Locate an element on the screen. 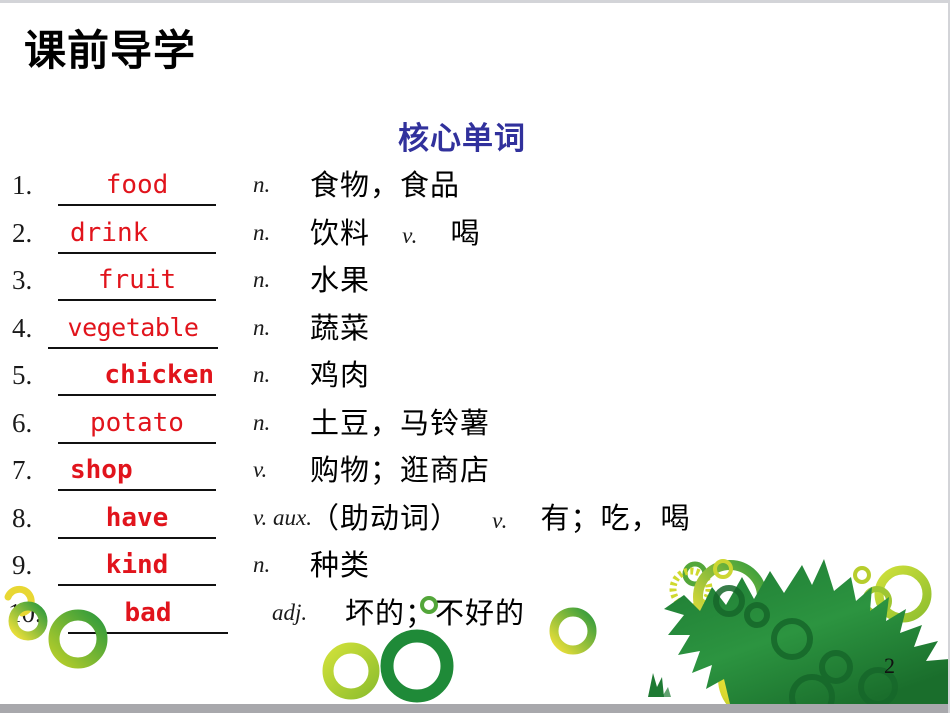 This screenshot has height=713, width=950. row-index: 9. is located at coordinates (22, 565).